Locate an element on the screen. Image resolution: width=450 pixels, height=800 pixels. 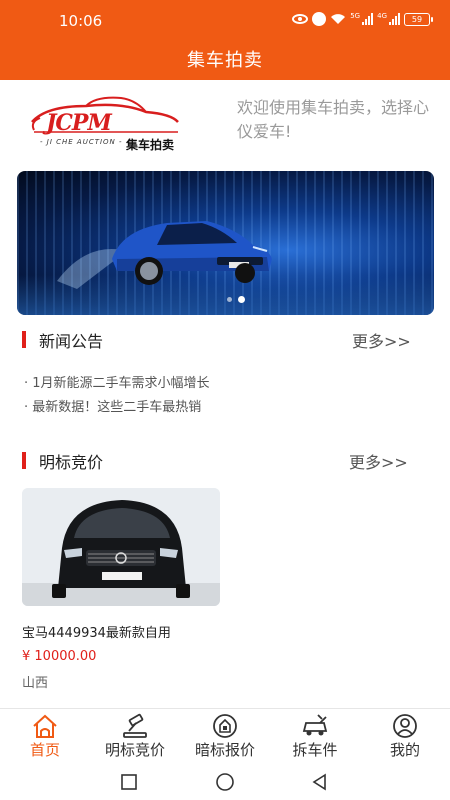
tab-open-bid: 明标竞价 is located at coordinates (135, 736).